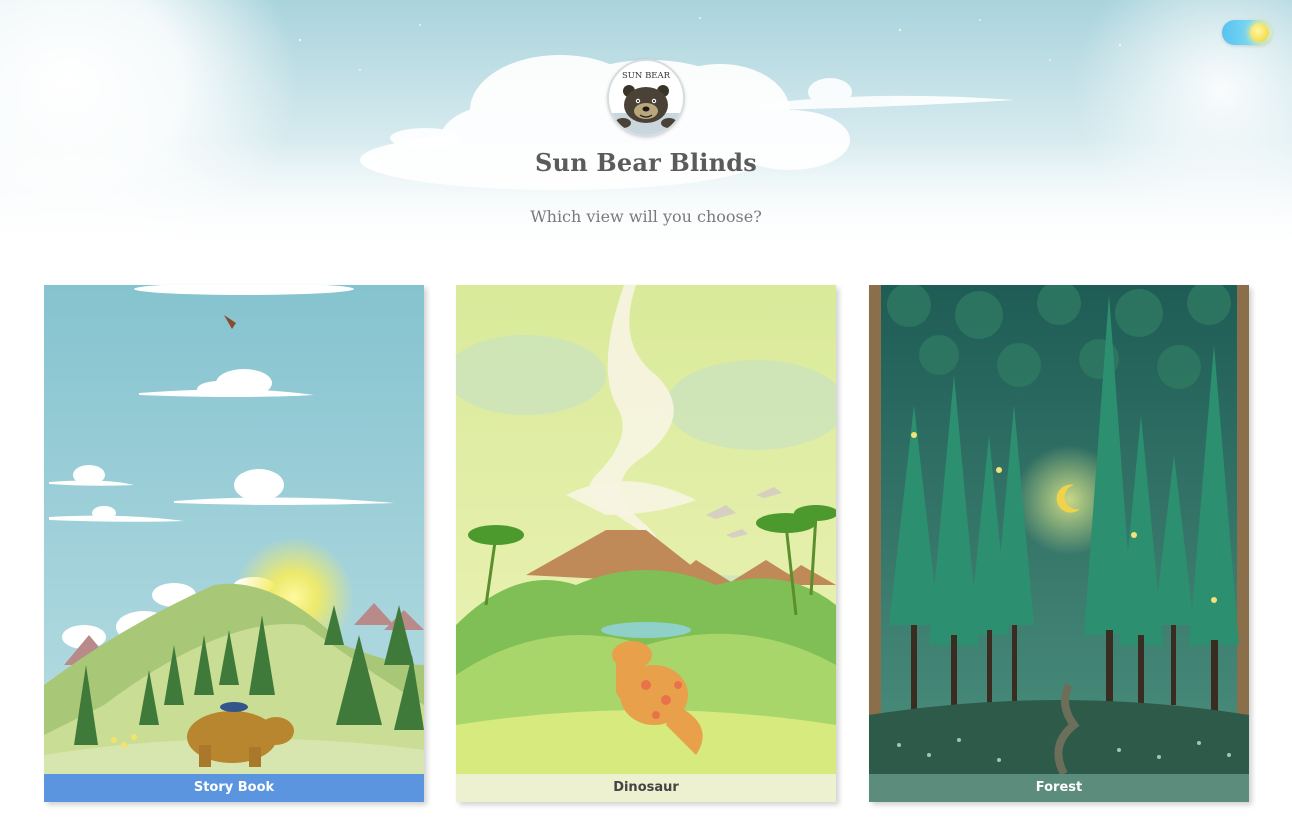  I want to click on view-label: Dinosaur, so click(646, 788).